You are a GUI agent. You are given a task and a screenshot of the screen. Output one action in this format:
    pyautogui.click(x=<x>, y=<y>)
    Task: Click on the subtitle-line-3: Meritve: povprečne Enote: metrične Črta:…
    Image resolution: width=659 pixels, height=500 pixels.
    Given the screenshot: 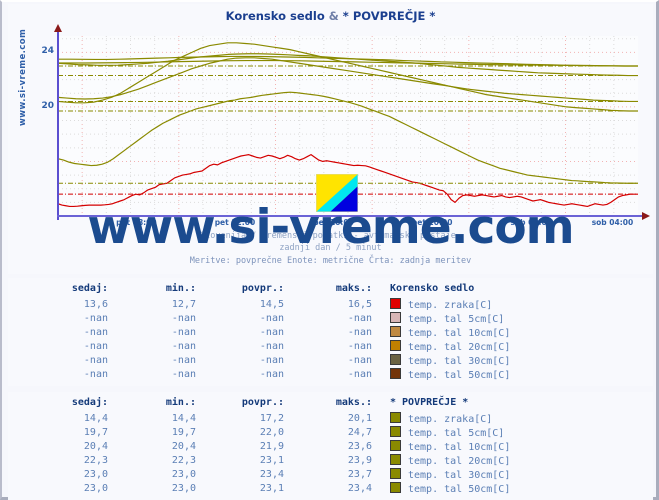 What is the action you would take?
    pyautogui.click(x=330, y=261)
    